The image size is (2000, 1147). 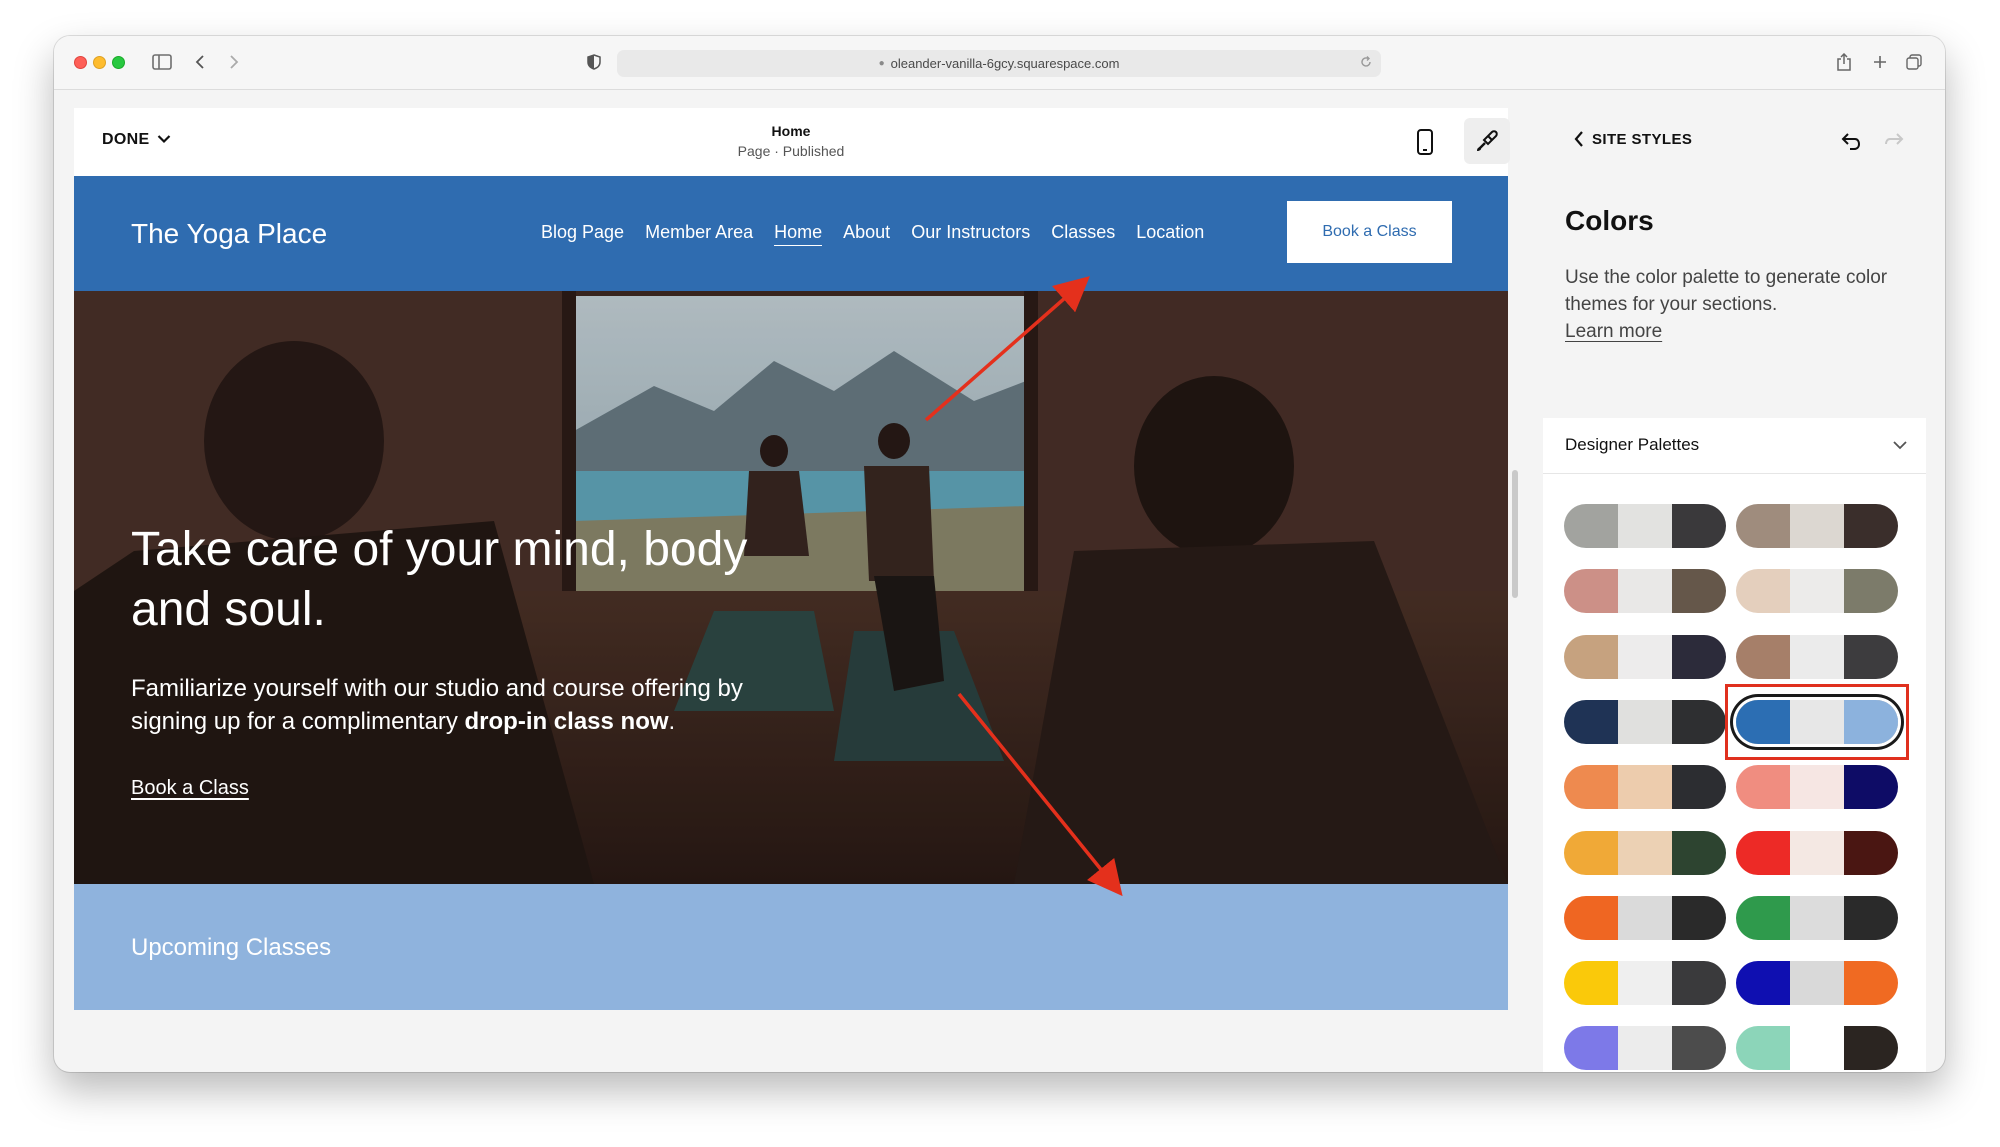 I want to click on nav-about: About, so click(x=866, y=234).